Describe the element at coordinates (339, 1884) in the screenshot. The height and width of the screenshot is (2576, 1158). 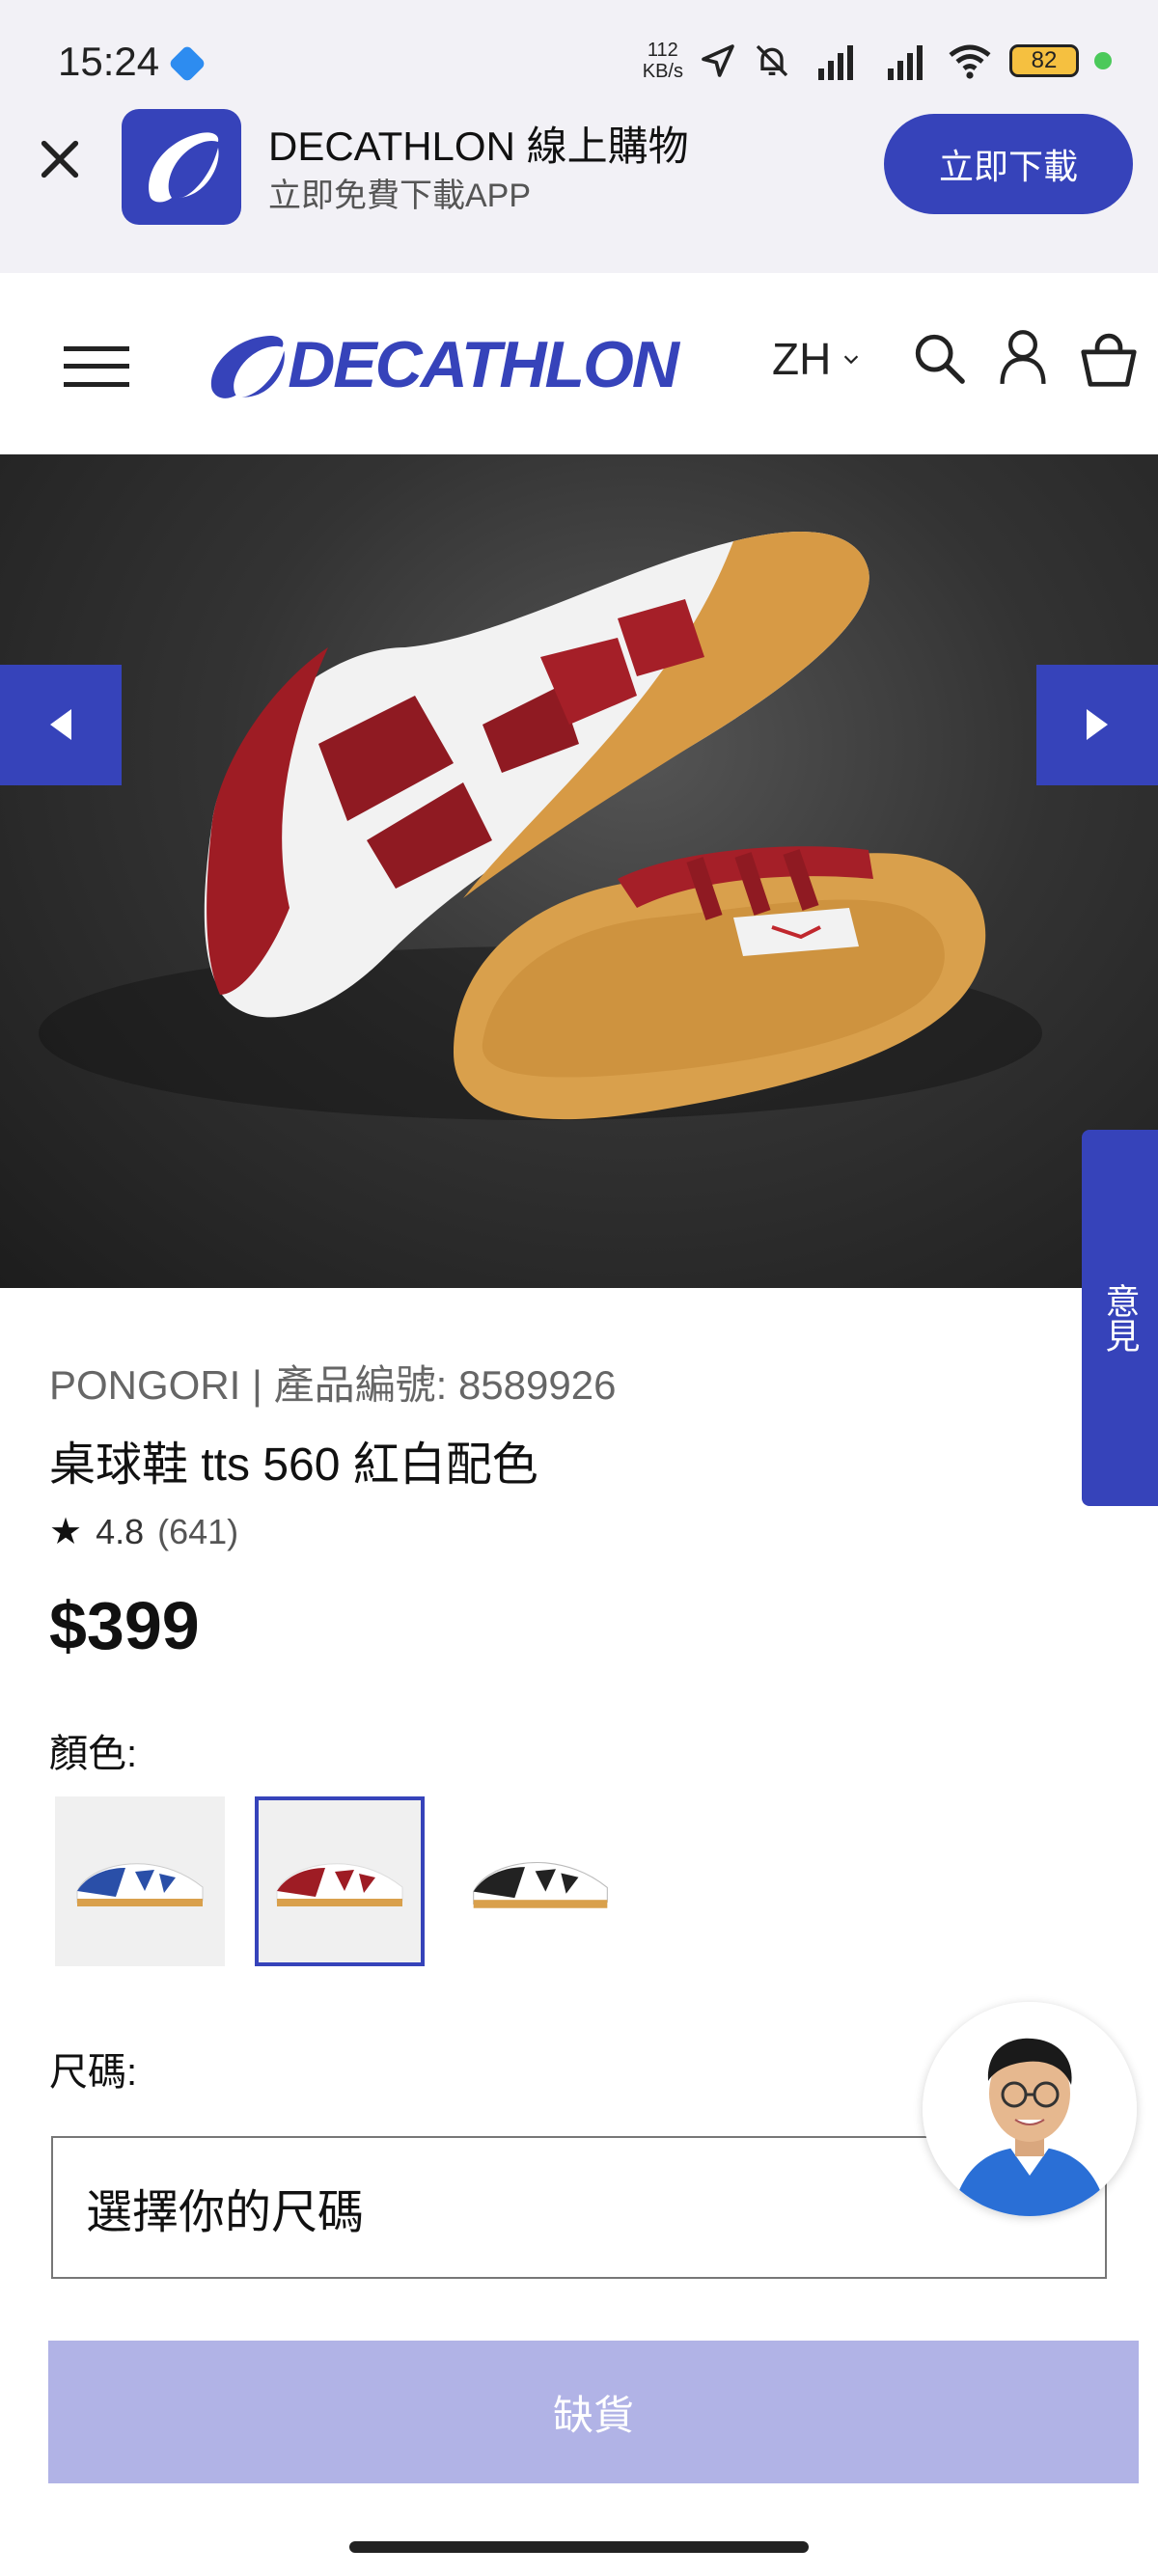
I see `shoe-thumbnail-red` at that location.